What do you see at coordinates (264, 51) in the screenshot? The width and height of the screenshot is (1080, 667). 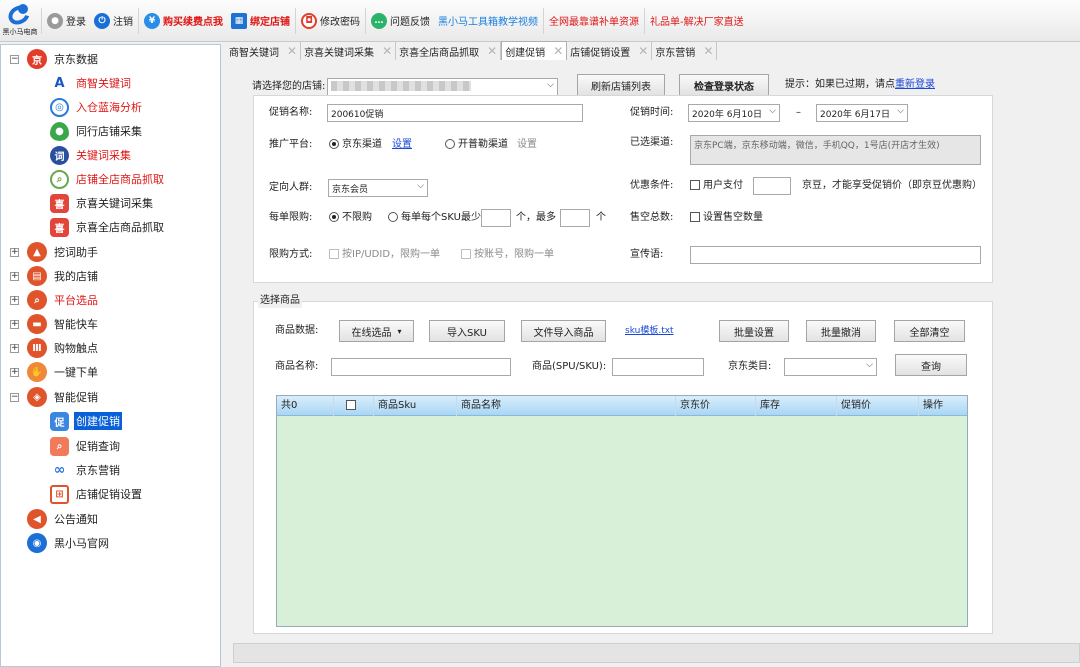 I see `tab-biz-keyword: 商智关键词 ✕` at bounding box center [264, 51].